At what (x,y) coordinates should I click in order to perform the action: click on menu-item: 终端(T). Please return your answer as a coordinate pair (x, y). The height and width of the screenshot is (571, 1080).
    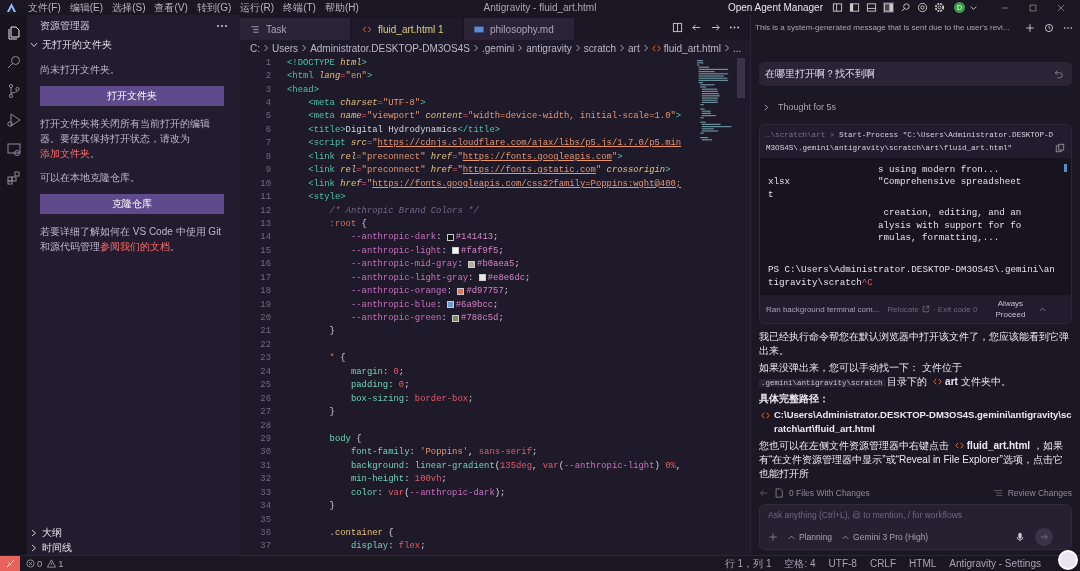
    Looking at the image, I should click on (299, 7).